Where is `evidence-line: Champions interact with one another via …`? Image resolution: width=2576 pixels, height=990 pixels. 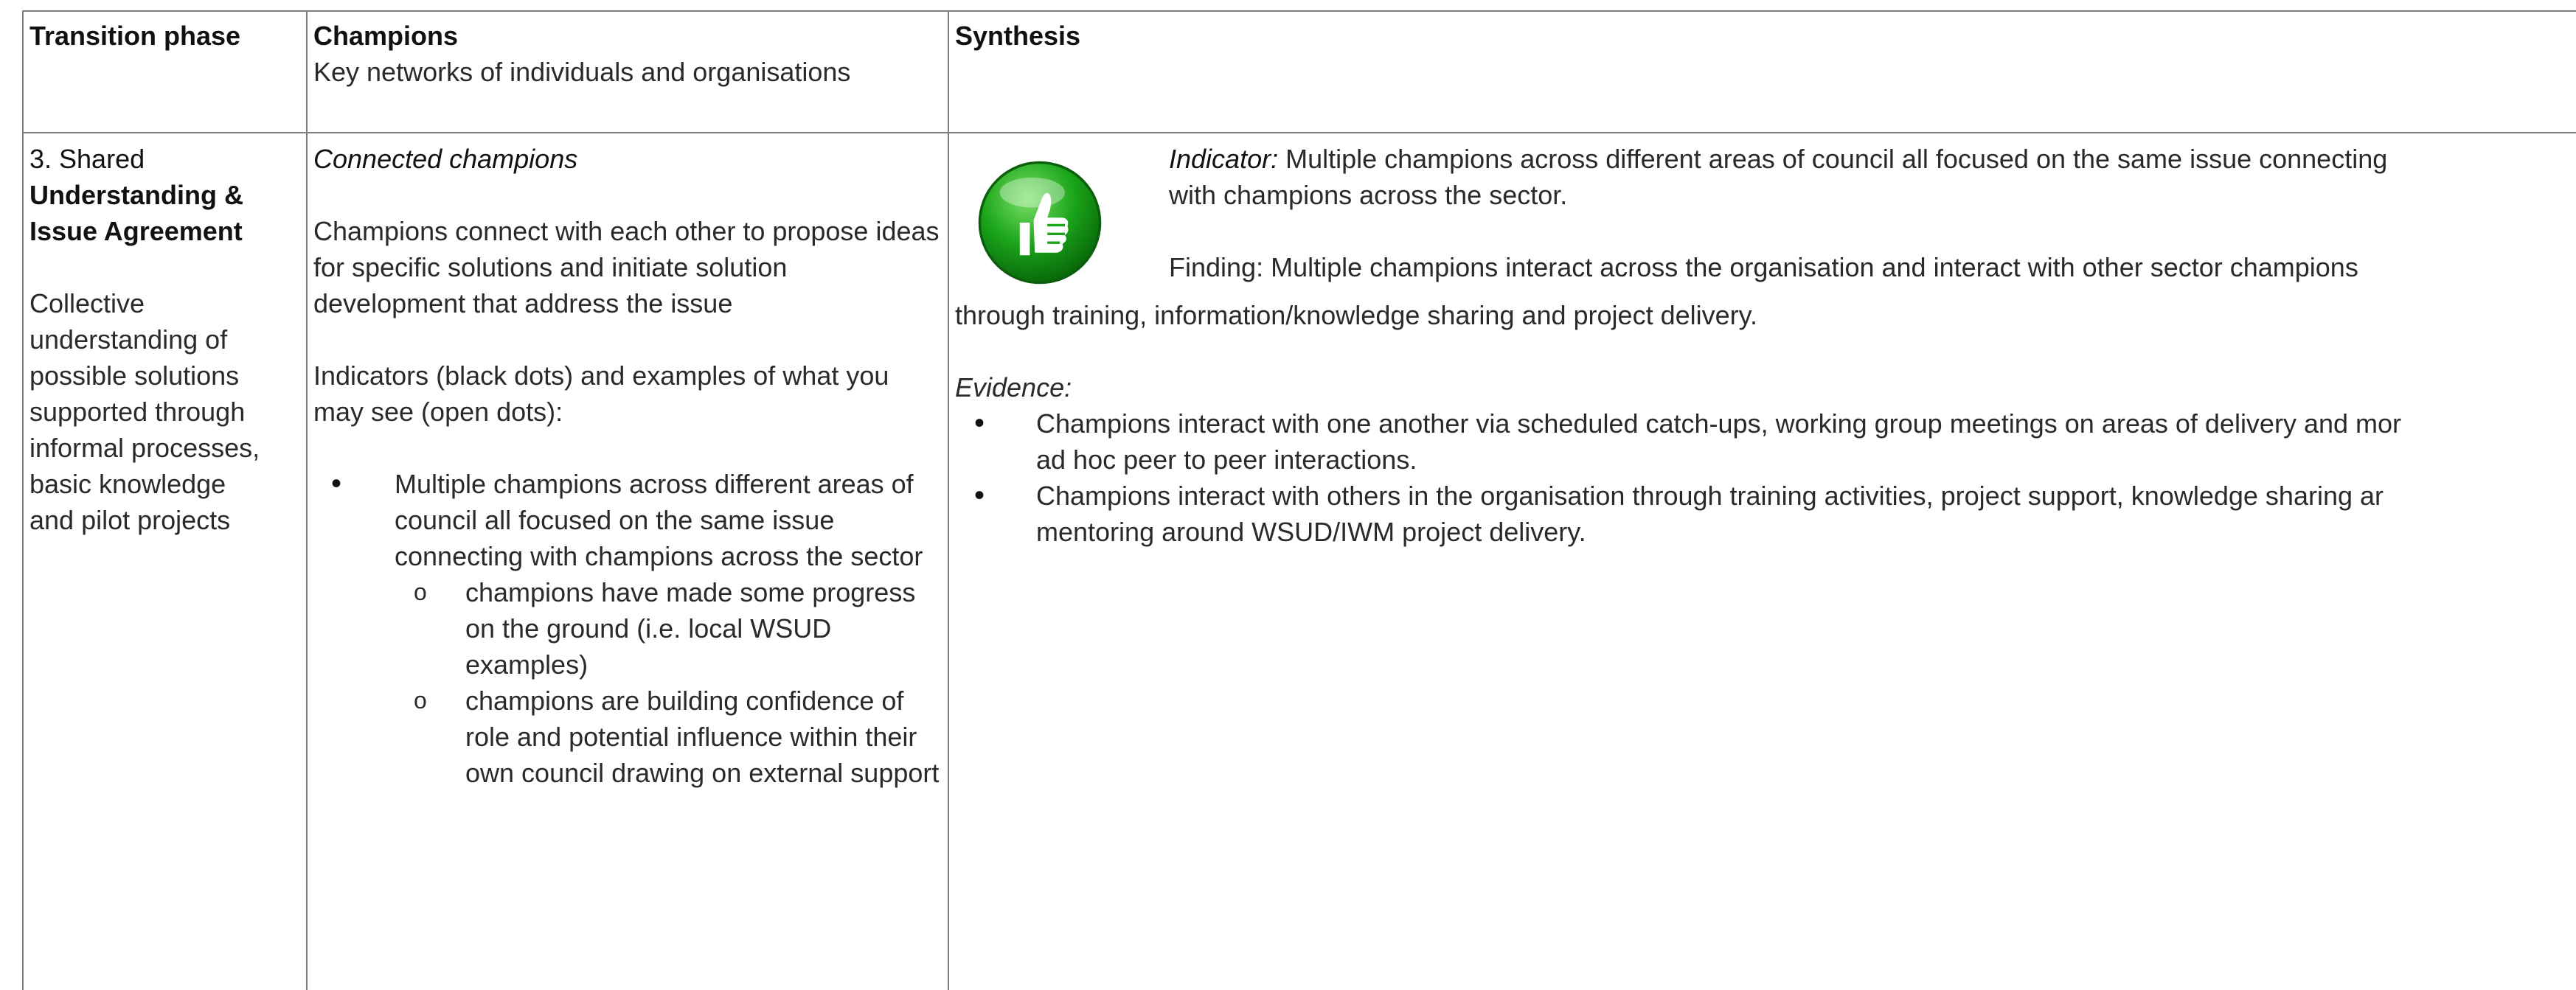
evidence-line: Champions interact with one another via … is located at coordinates (1719, 423).